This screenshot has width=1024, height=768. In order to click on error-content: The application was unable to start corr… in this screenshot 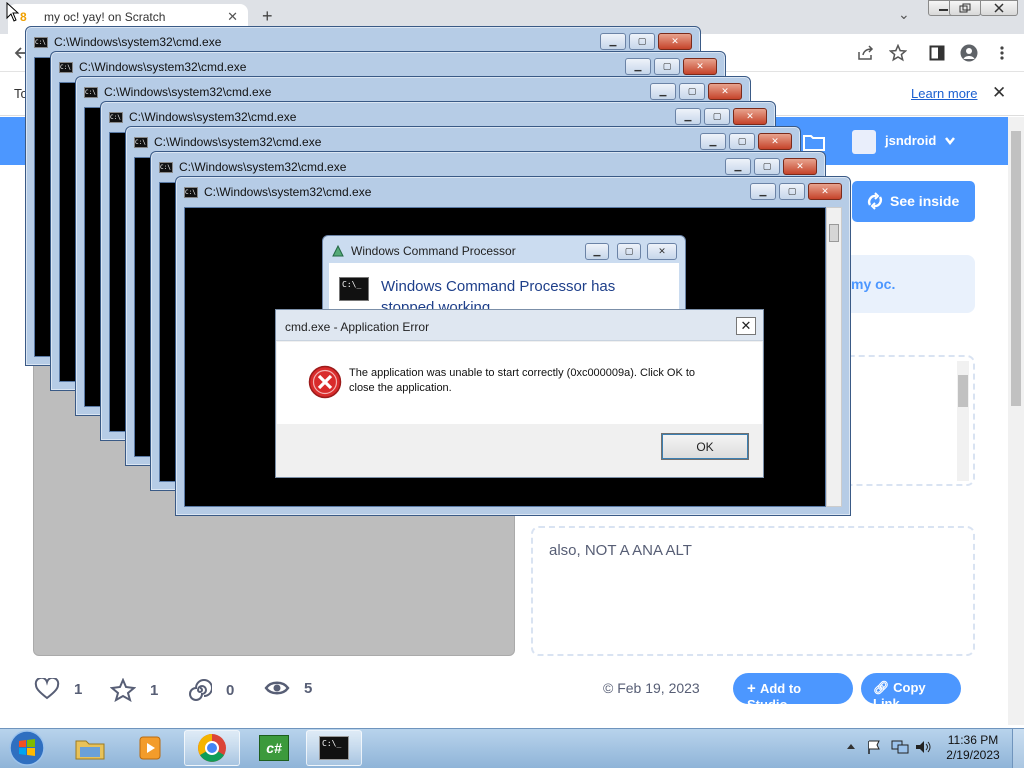, I will do `click(519, 383)`.